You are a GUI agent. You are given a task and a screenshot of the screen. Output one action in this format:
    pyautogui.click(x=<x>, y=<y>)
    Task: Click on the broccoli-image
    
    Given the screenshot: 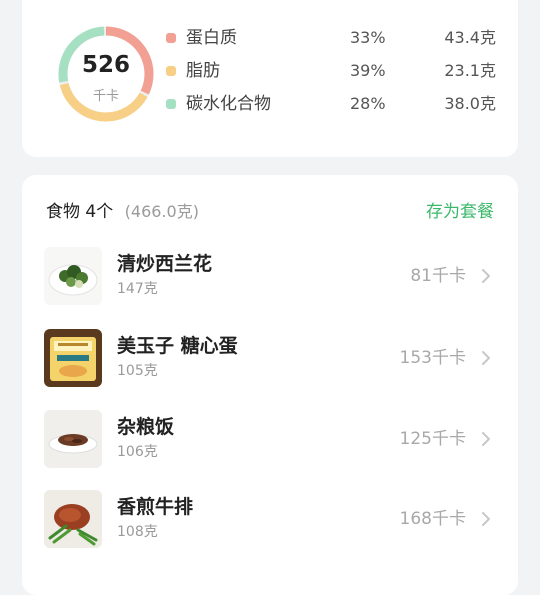 What is the action you would take?
    pyautogui.click(x=73, y=276)
    